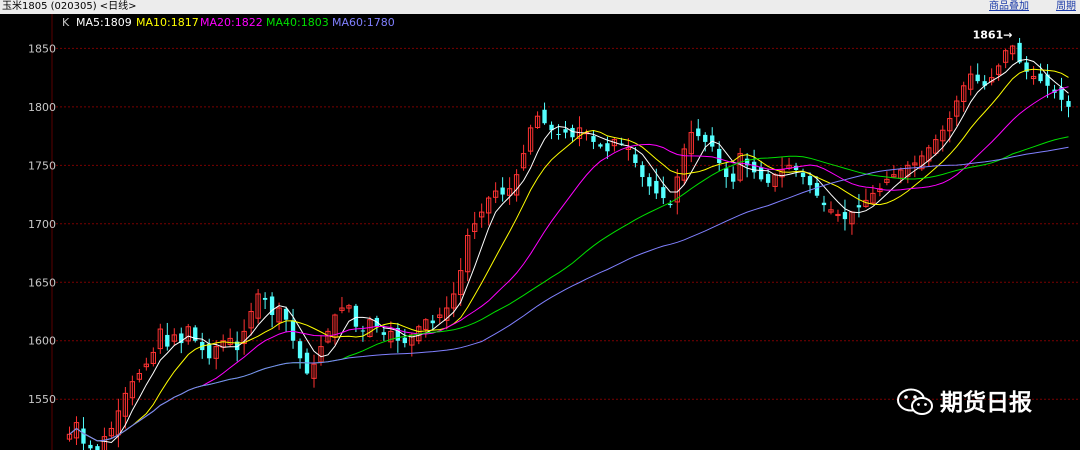  What do you see at coordinates (986, 403) in the screenshot?
I see `watermark-text: 期货日报` at bounding box center [986, 403].